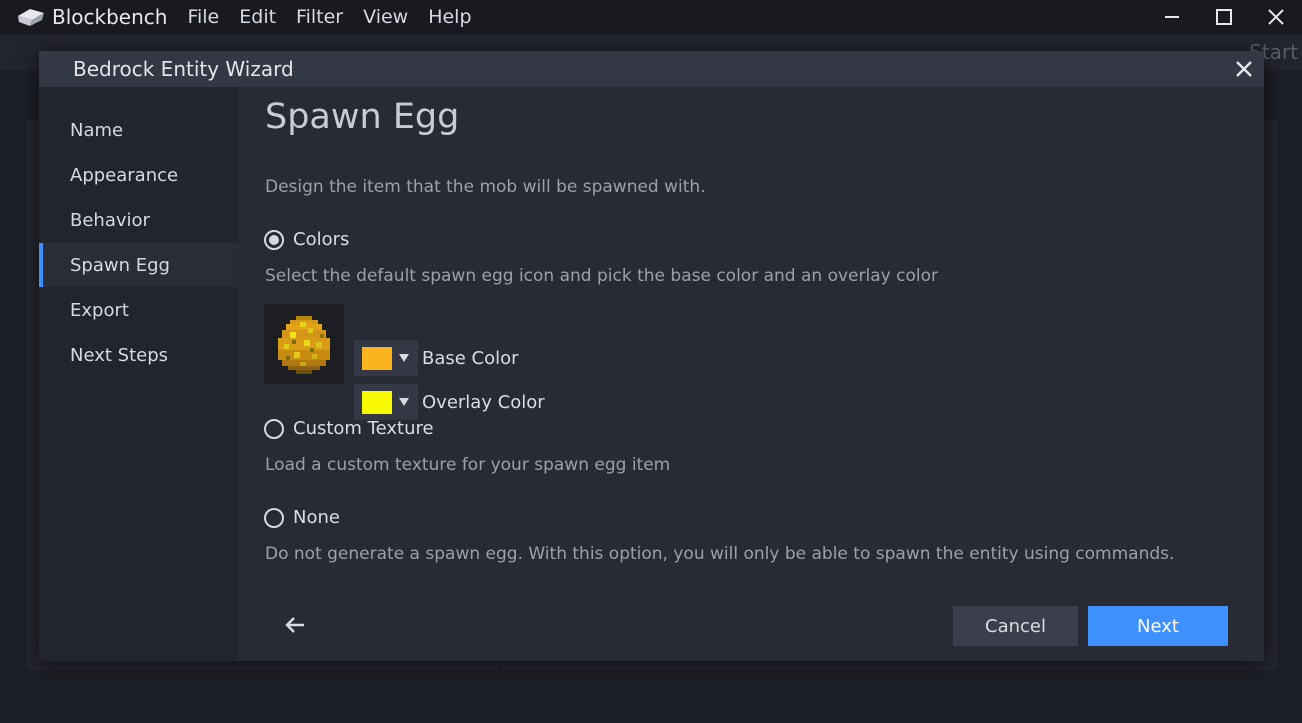 This screenshot has height=723, width=1302. I want to click on menu-view: View, so click(385, 17).